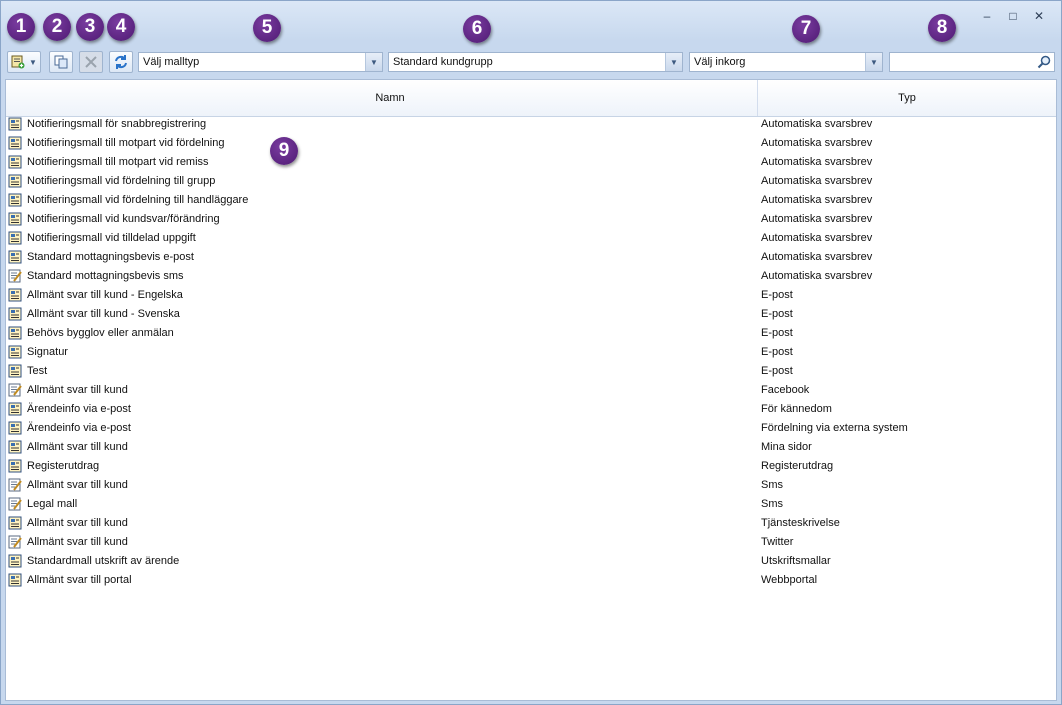 The image size is (1062, 705). What do you see at coordinates (18, 62) in the screenshot?
I see `new-template-icon` at bounding box center [18, 62].